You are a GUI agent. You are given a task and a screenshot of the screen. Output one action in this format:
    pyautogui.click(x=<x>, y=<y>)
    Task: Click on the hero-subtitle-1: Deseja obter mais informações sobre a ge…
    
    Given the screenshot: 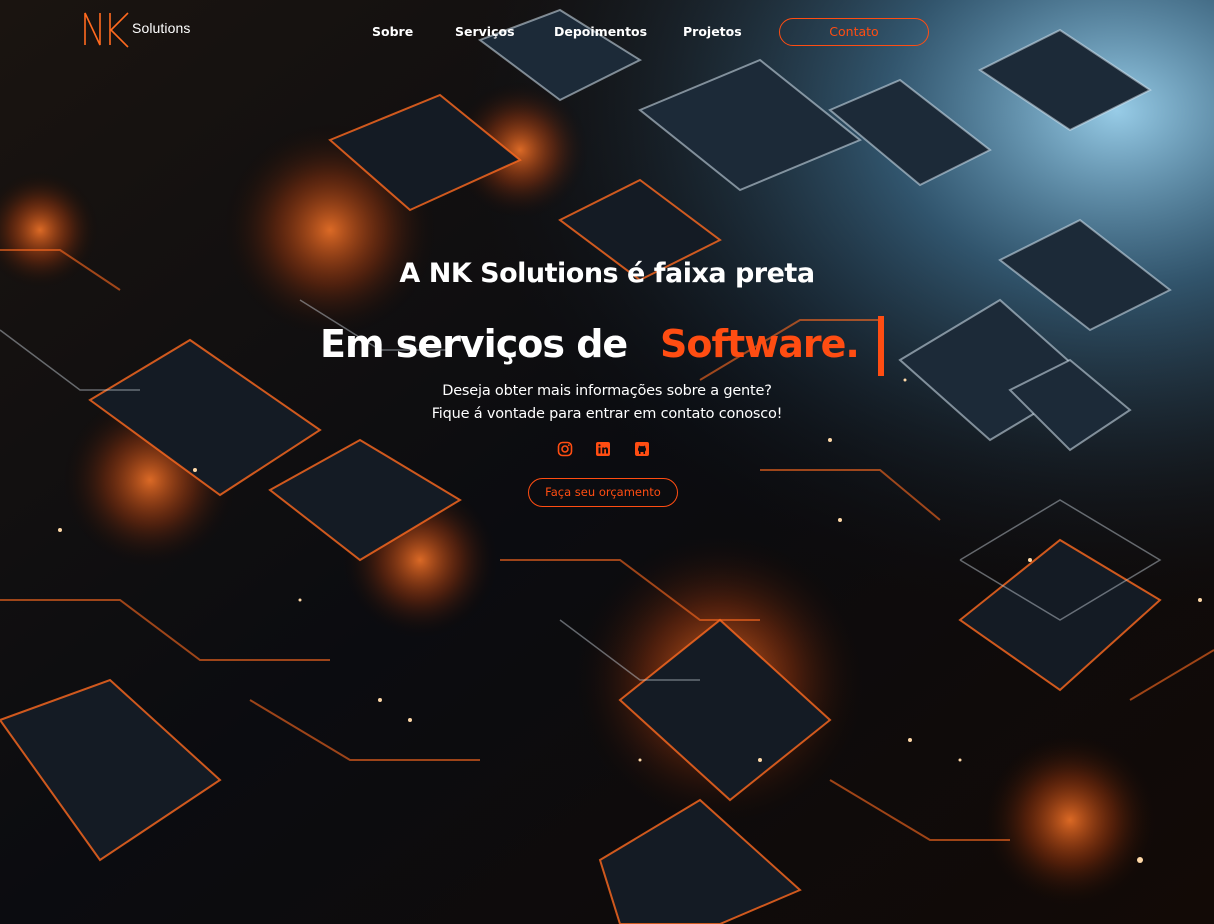 What is the action you would take?
    pyautogui.click(x=607, y=391)
    